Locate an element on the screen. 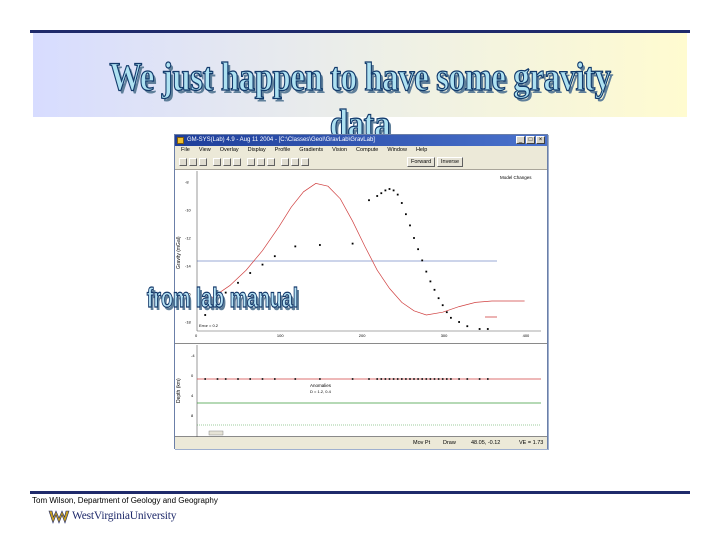 This screenshot has width=720, height=540. menu-display: Display is located at coordinates (257, 150).